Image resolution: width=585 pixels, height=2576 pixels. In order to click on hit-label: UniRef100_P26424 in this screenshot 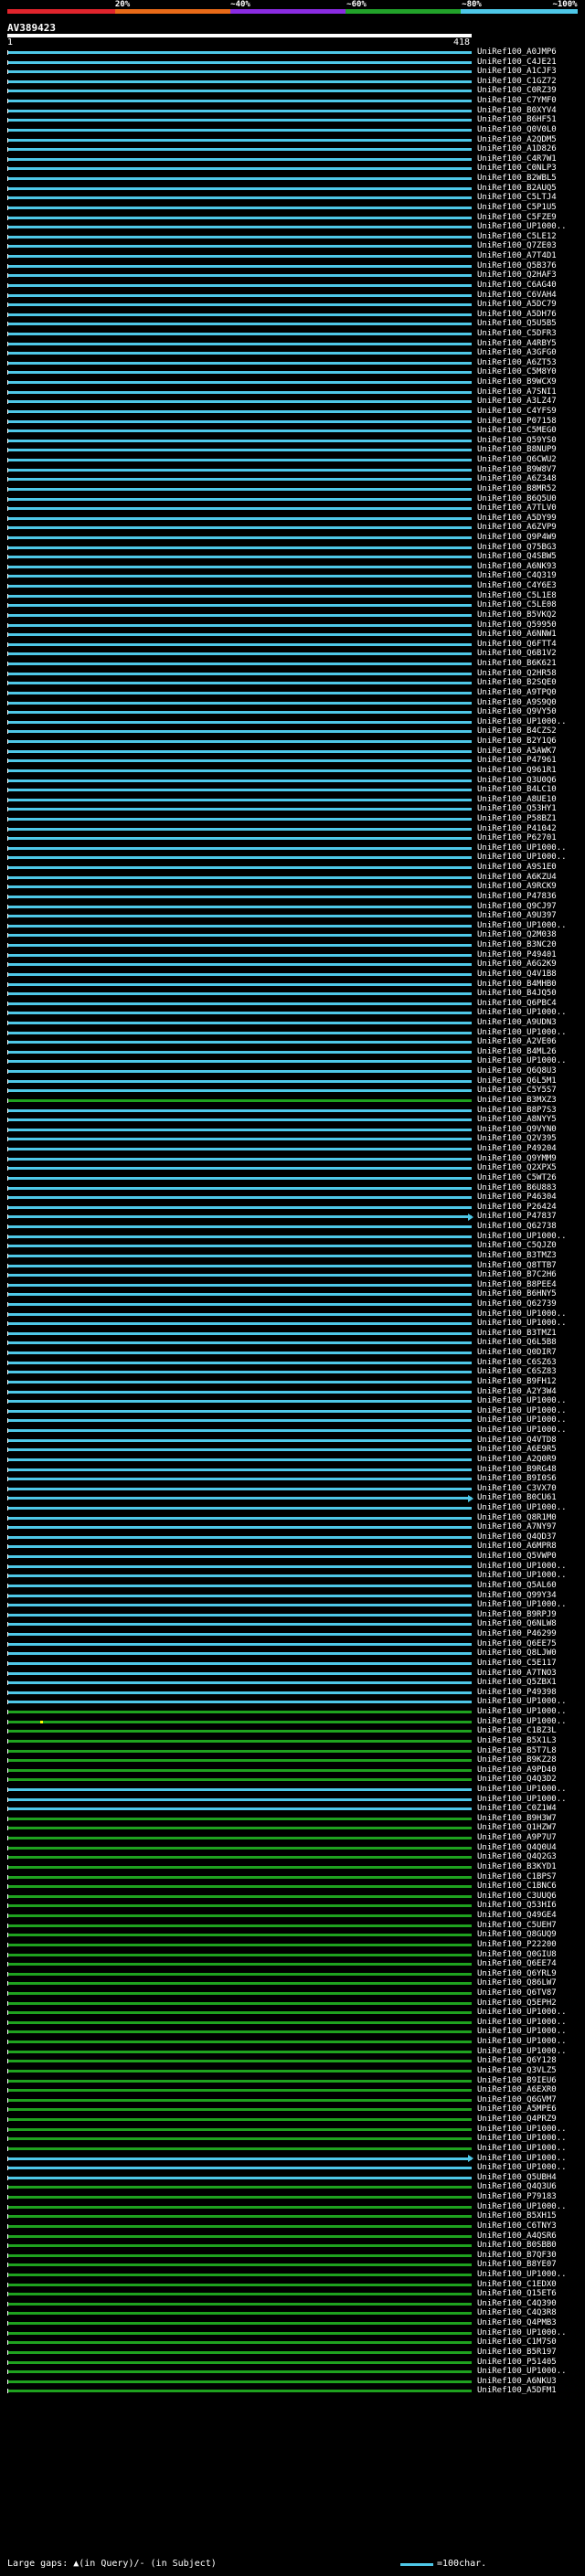, I will do `click(517, 1207)`.